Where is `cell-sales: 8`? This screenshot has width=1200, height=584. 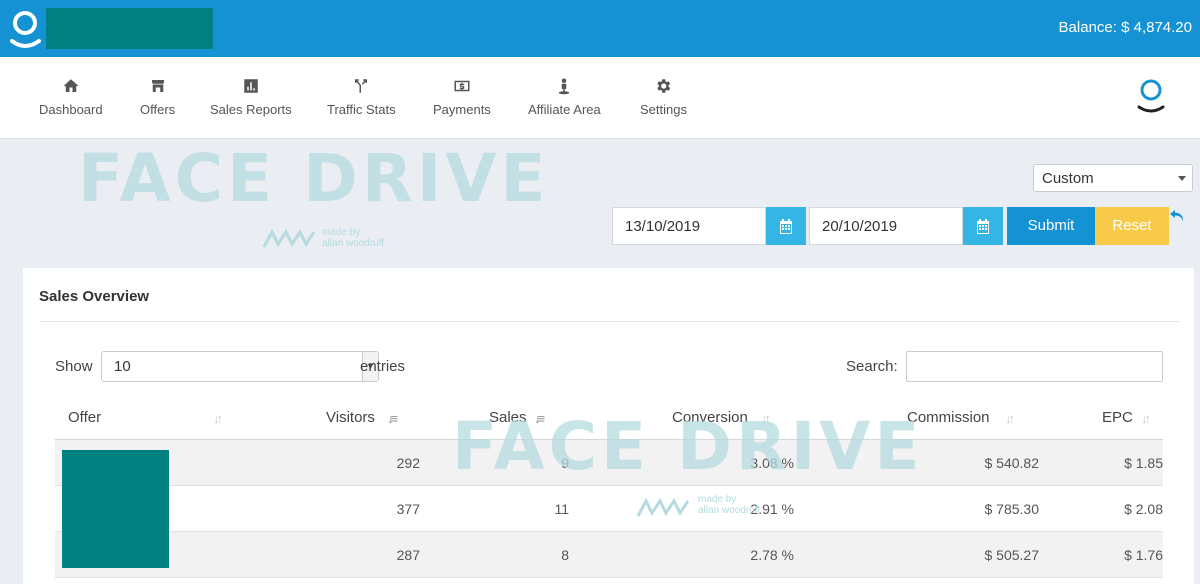
cell-sales: 8 is located at coordinates (565, 555).